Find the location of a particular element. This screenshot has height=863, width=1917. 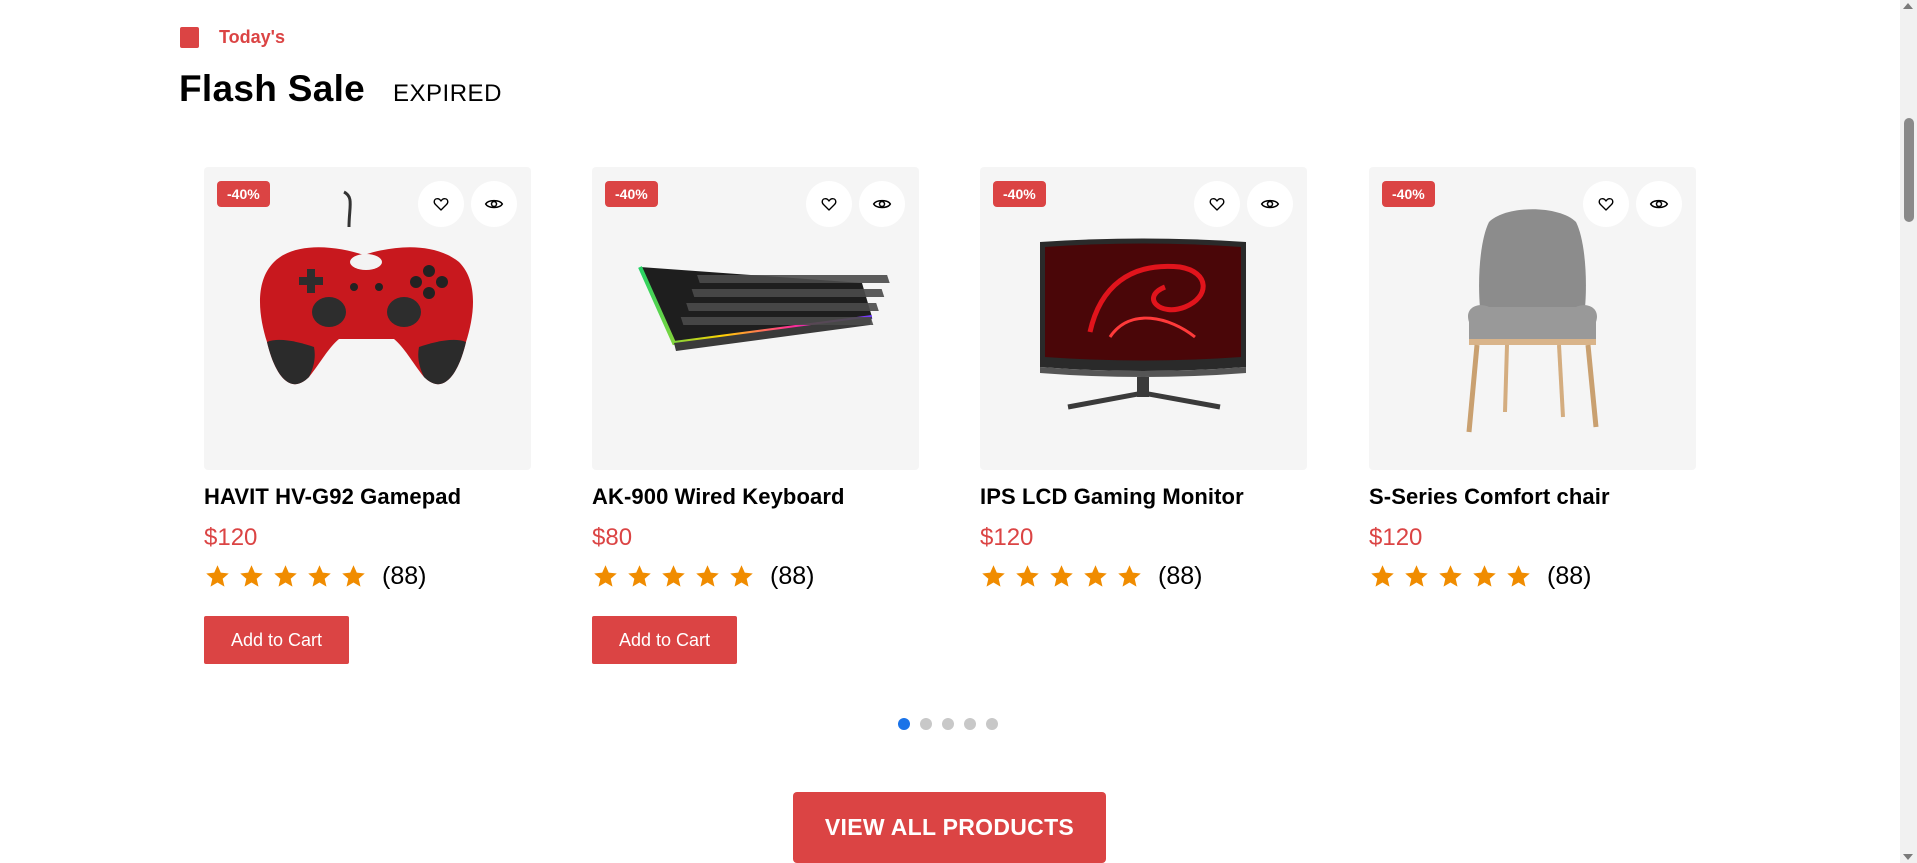

countdown-status: EXPIRED is located at coordinates (447, 93).